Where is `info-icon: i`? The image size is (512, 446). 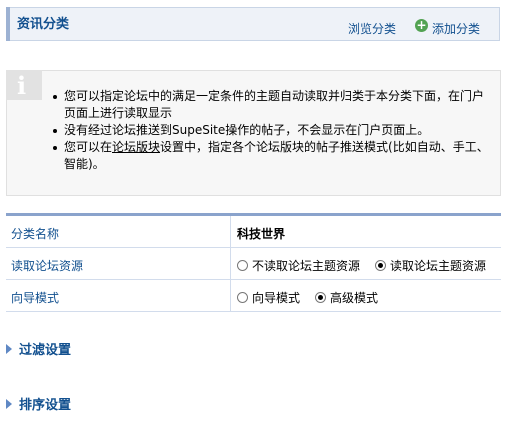 info-icon: i is located at coordinates (24, 85).